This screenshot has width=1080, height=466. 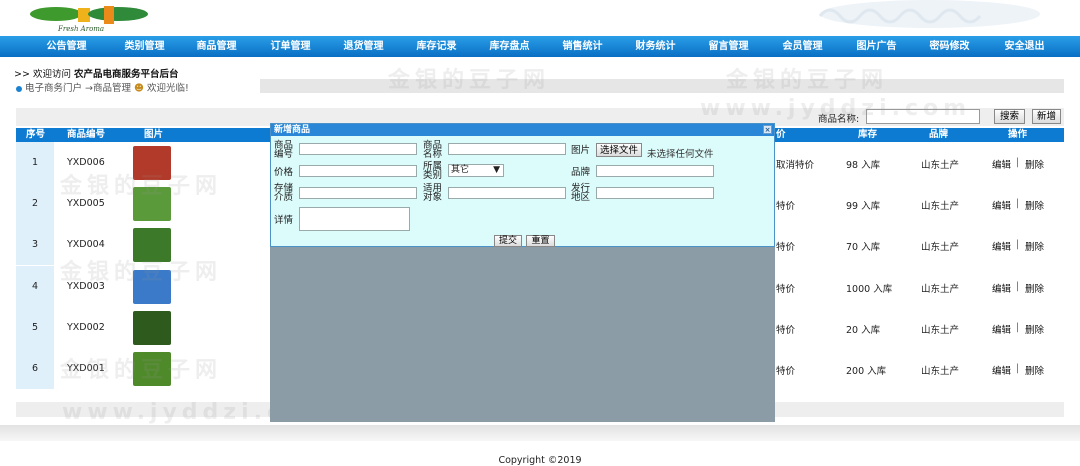 What do you see at coordinates (354, 219) in the screenshot?
I see `detail-textarea` at bounding box center [354, 219].